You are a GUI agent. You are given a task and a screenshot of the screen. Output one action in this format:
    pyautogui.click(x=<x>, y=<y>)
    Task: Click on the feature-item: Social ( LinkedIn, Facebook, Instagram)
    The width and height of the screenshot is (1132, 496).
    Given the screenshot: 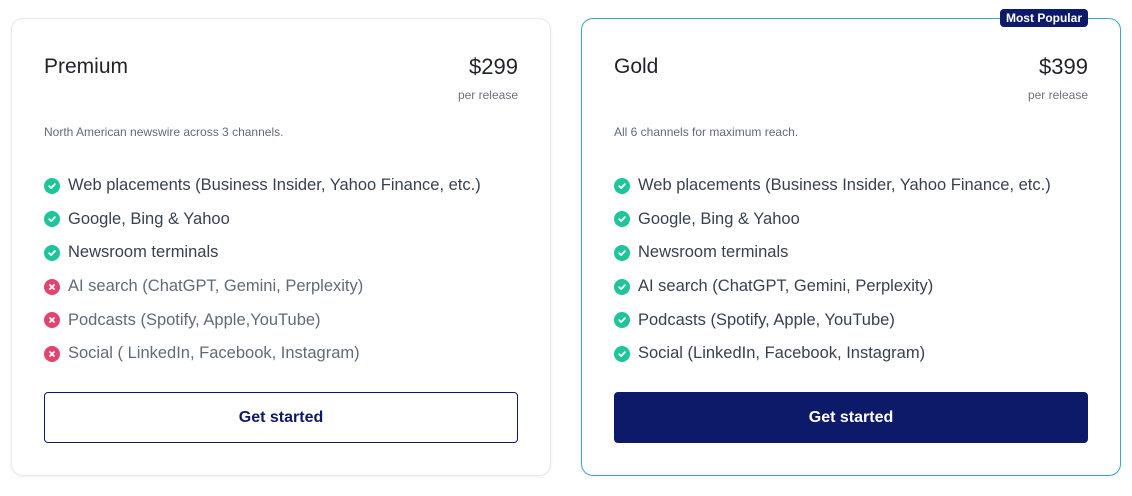 What is the action you would take?
    pyautogui.click(x=262, y=354)
    